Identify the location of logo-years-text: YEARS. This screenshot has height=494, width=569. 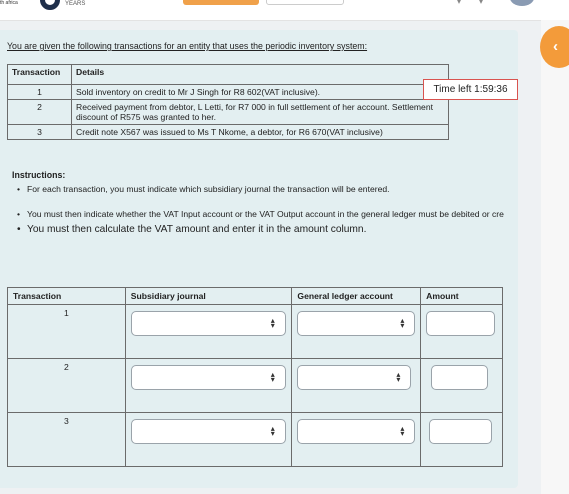
(75, 4).